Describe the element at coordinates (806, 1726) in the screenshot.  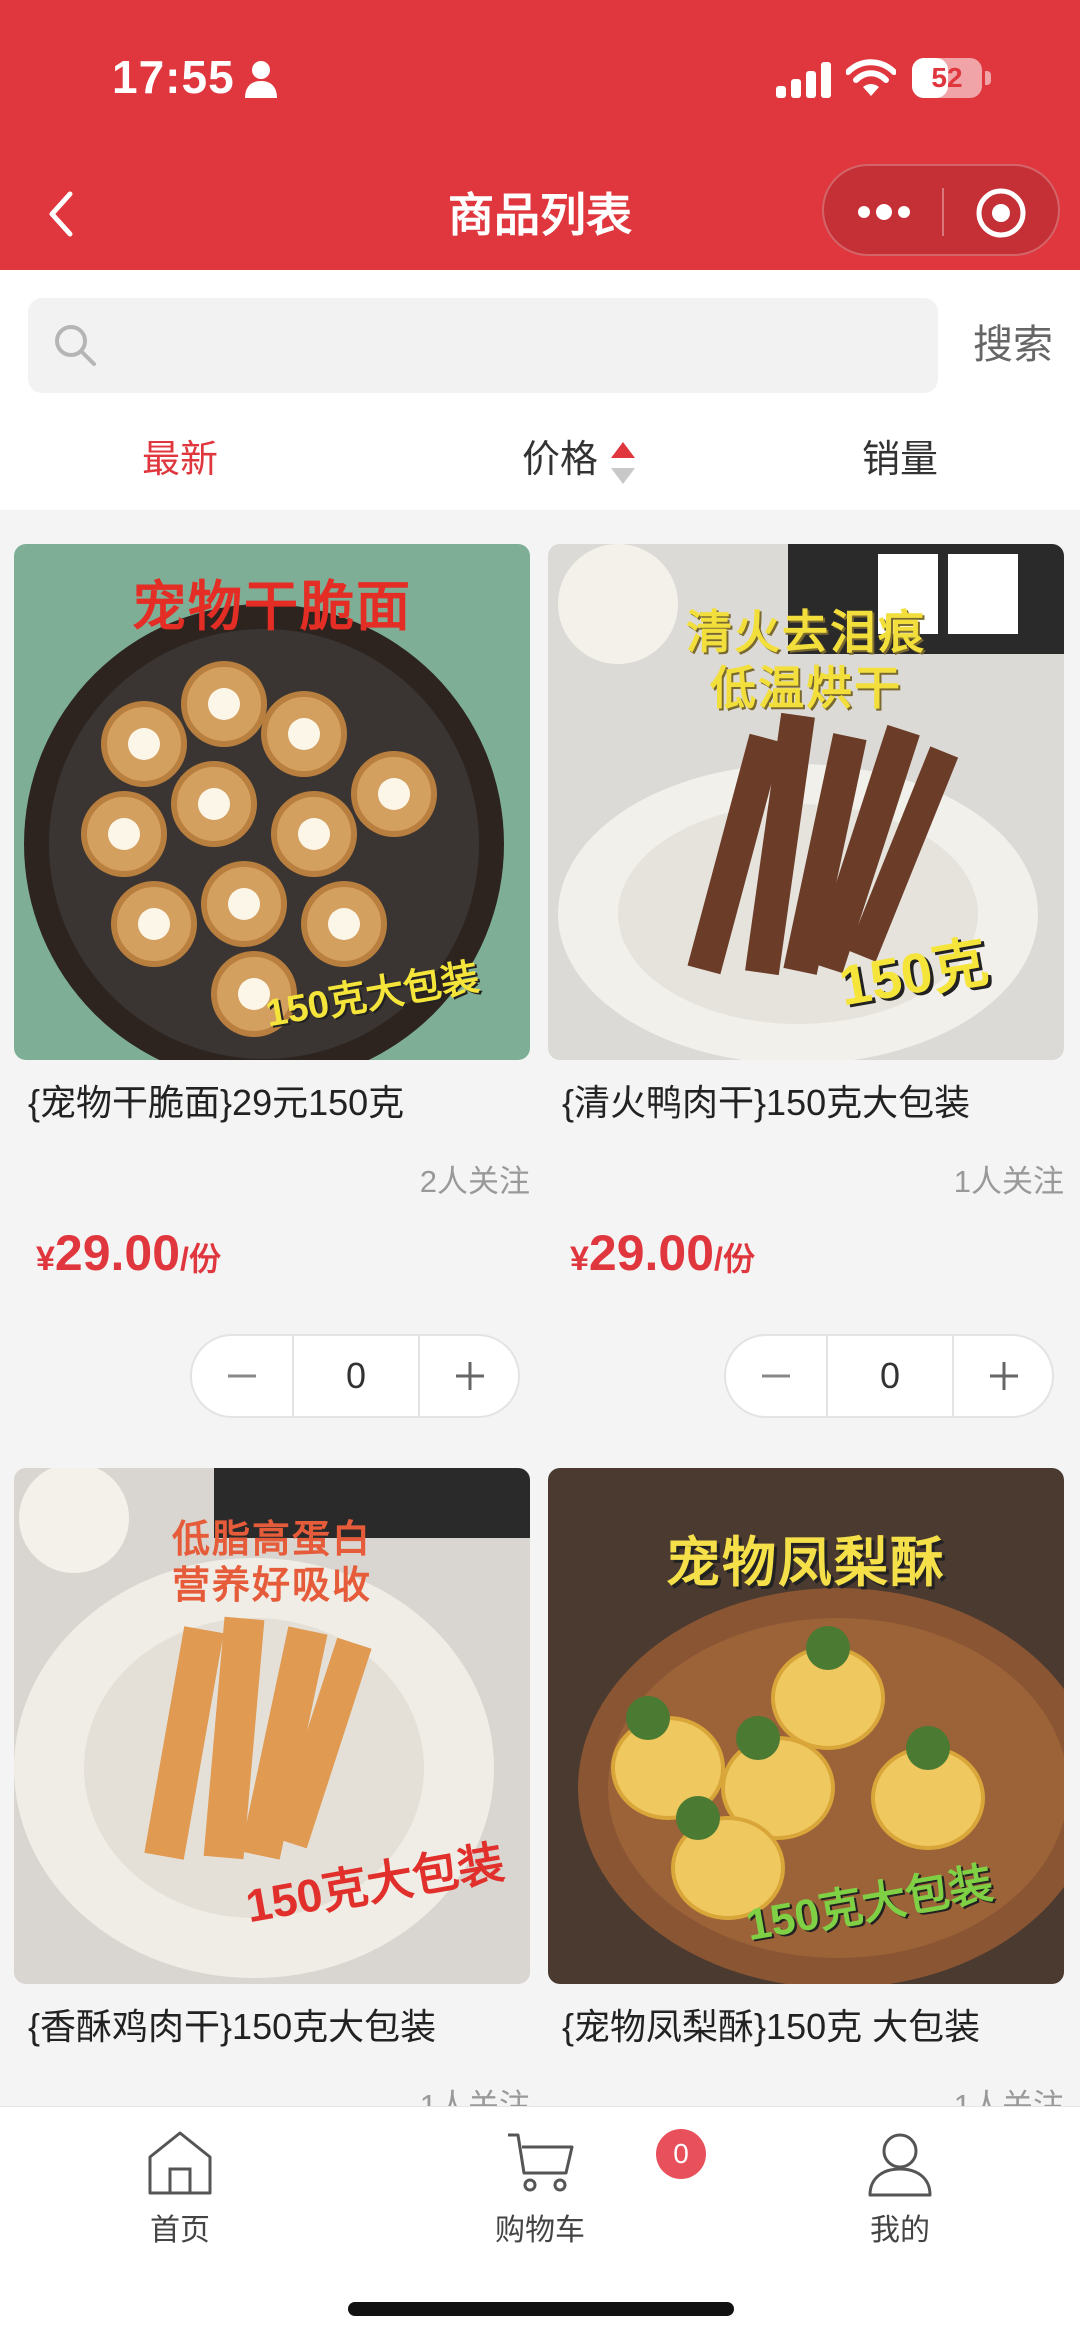
I see `product-image: 宠物凤梨酥 150克大包装` at that location.